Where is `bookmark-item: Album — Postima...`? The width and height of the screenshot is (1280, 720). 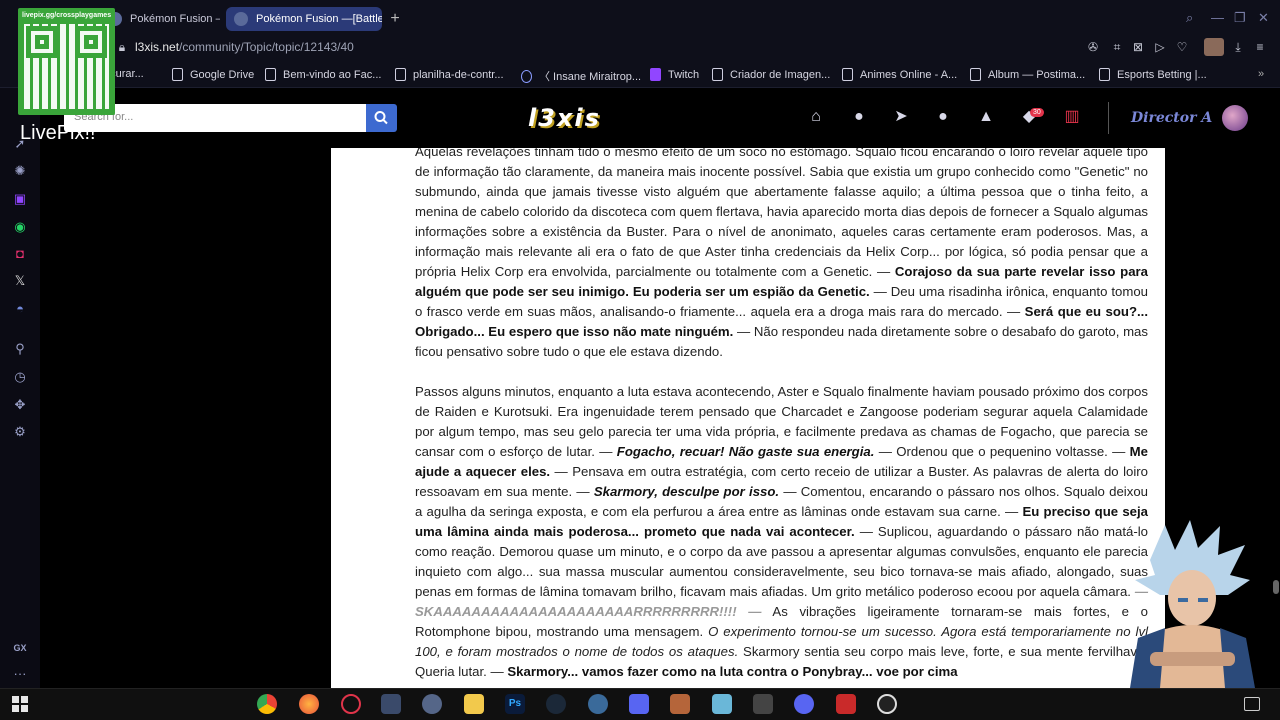 bookmark-item: Album — Postima... is located at coordinates (1027, 74).